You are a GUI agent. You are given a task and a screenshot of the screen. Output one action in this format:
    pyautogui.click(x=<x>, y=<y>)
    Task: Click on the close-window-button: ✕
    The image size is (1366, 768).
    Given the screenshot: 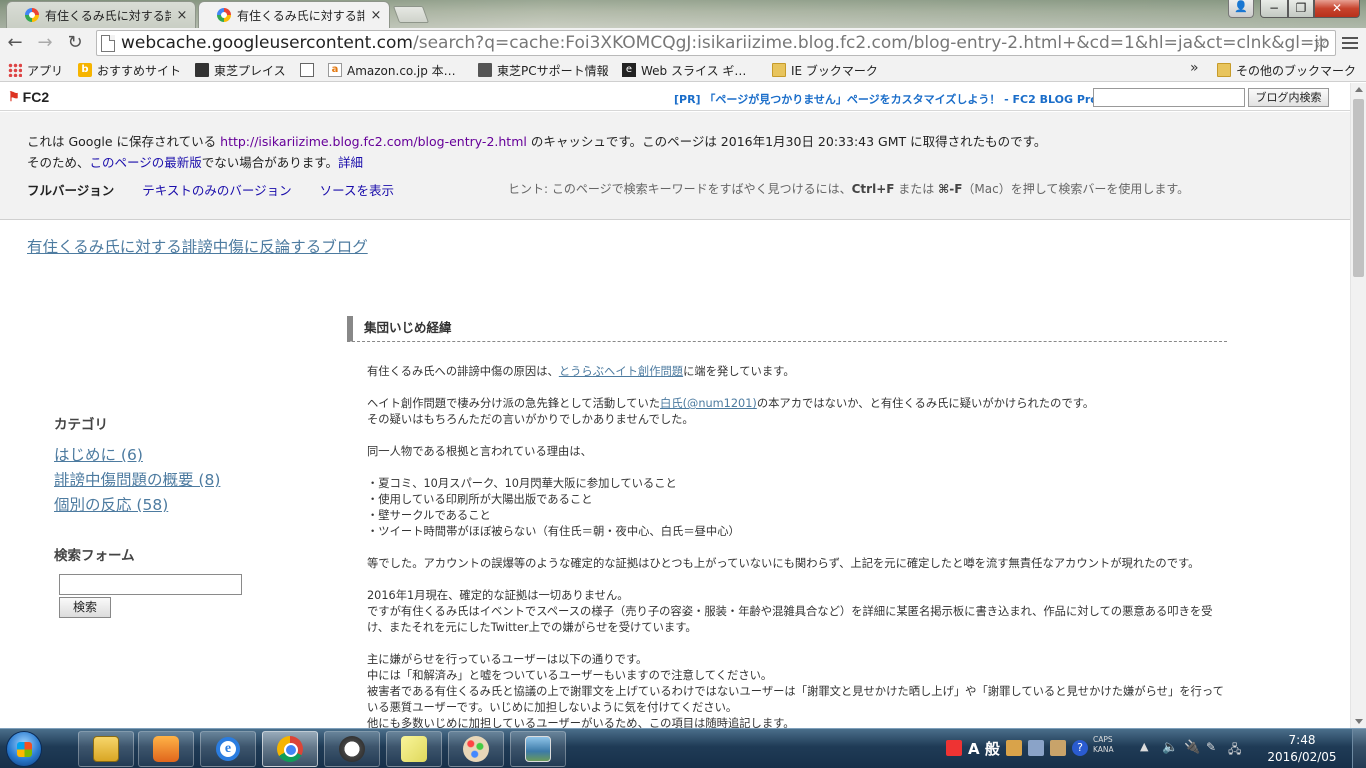 What is the action you would take?
    pyautogui.click(x=1337, y=9)
    